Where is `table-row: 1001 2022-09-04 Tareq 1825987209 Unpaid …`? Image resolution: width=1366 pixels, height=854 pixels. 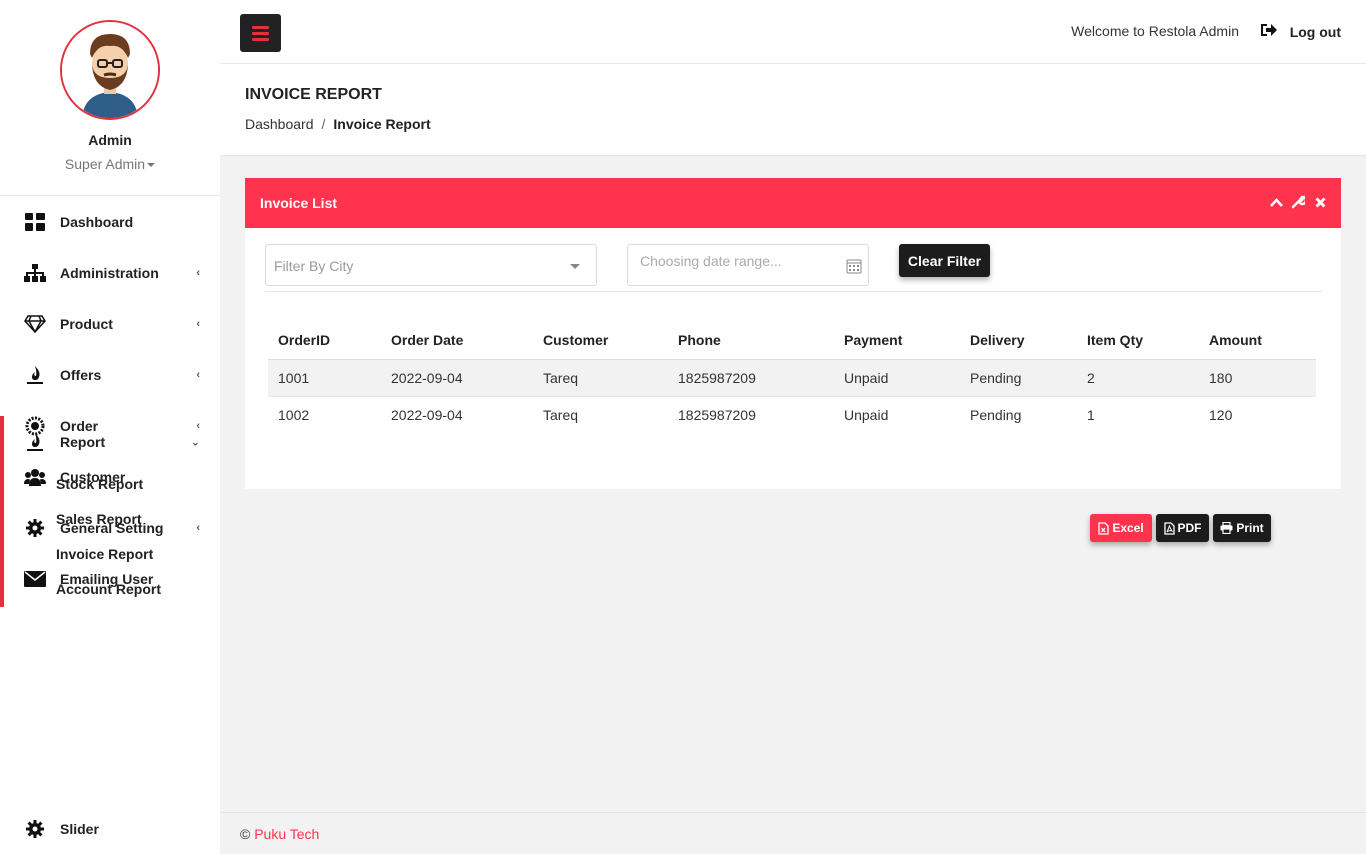 table-row: 1001 2022-09-04 Tareq 1825987209 Unpaid … is located at coordinates (792, 378).